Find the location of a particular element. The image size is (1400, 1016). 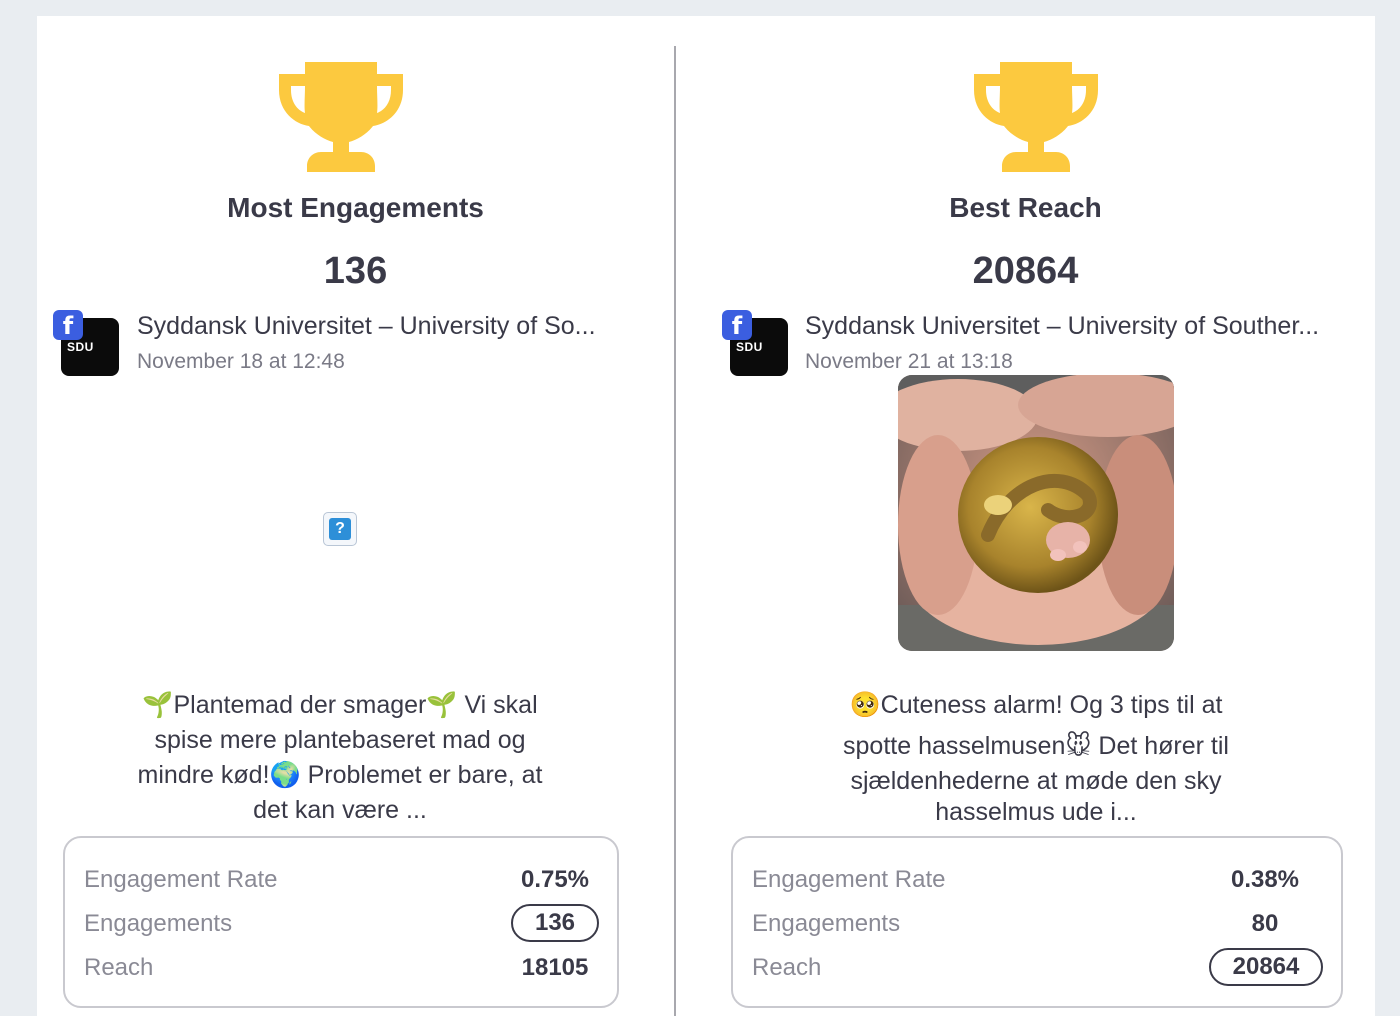

stat-row-reach: Reach 20864 is located at coordinates (1037, 968).